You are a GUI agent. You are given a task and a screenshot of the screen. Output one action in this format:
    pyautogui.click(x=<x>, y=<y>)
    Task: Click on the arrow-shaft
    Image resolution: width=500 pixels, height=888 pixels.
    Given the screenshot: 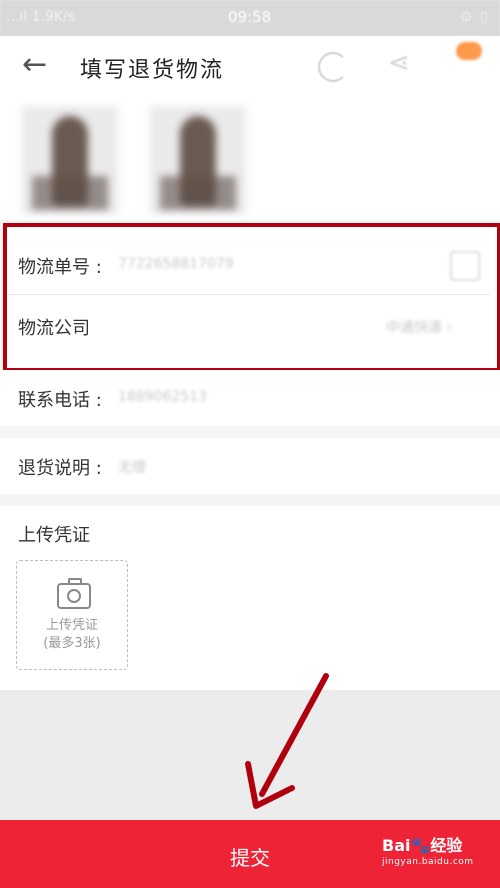 What is the action you would take?
    pyautogui.click(x=294, y=735)
    